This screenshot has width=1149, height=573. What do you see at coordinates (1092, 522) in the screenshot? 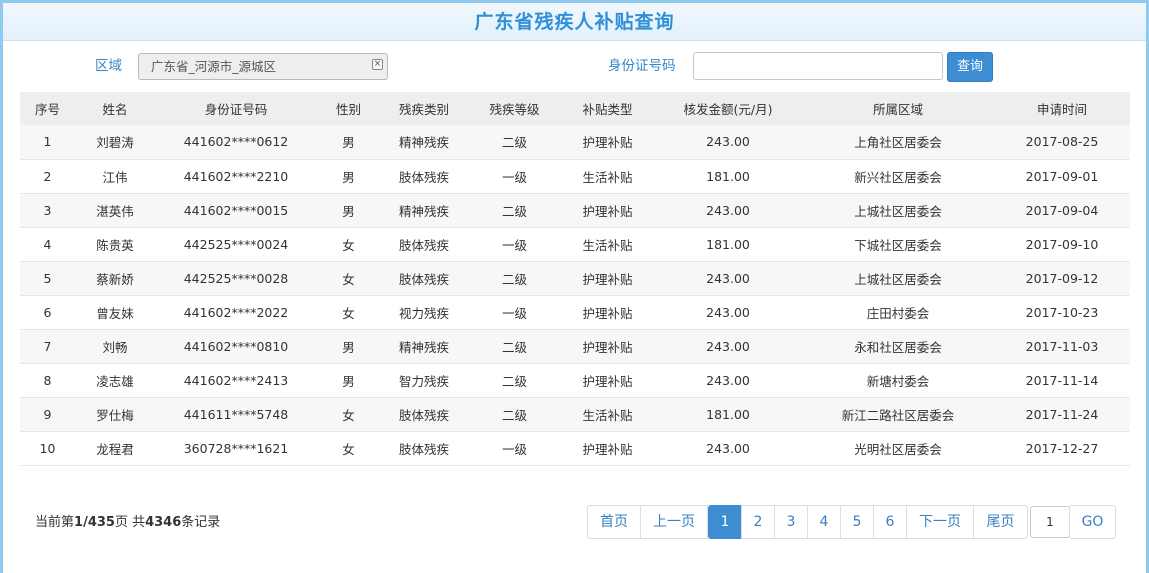
I see `go-button: GO` at bounding box center [1092, 522].